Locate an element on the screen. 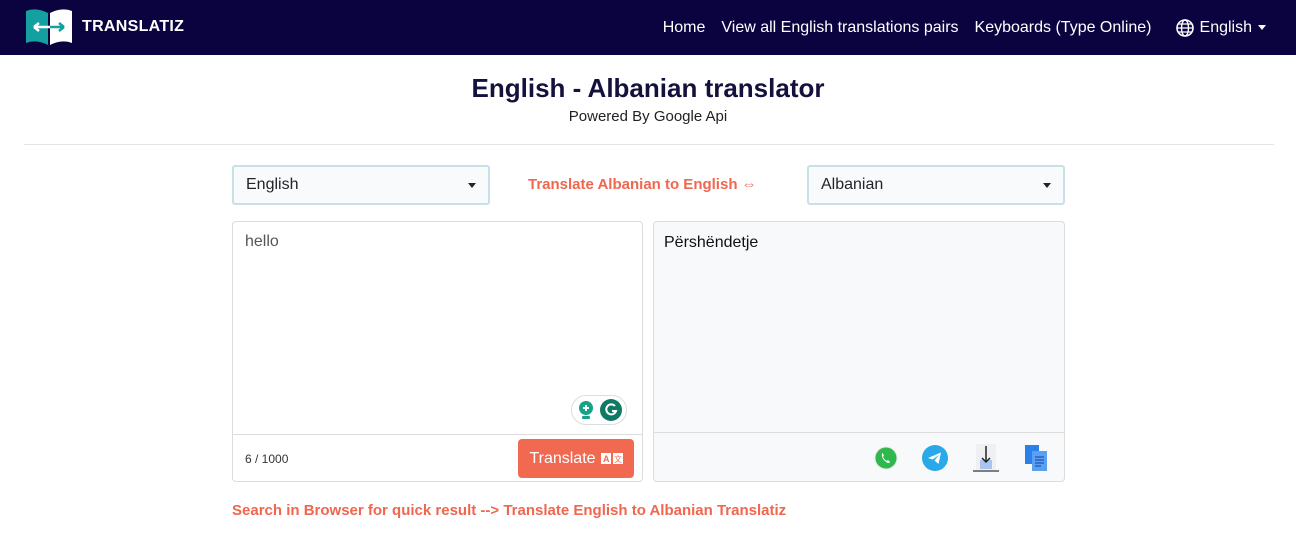  telegram-icon is located at coordinates (935, 458).